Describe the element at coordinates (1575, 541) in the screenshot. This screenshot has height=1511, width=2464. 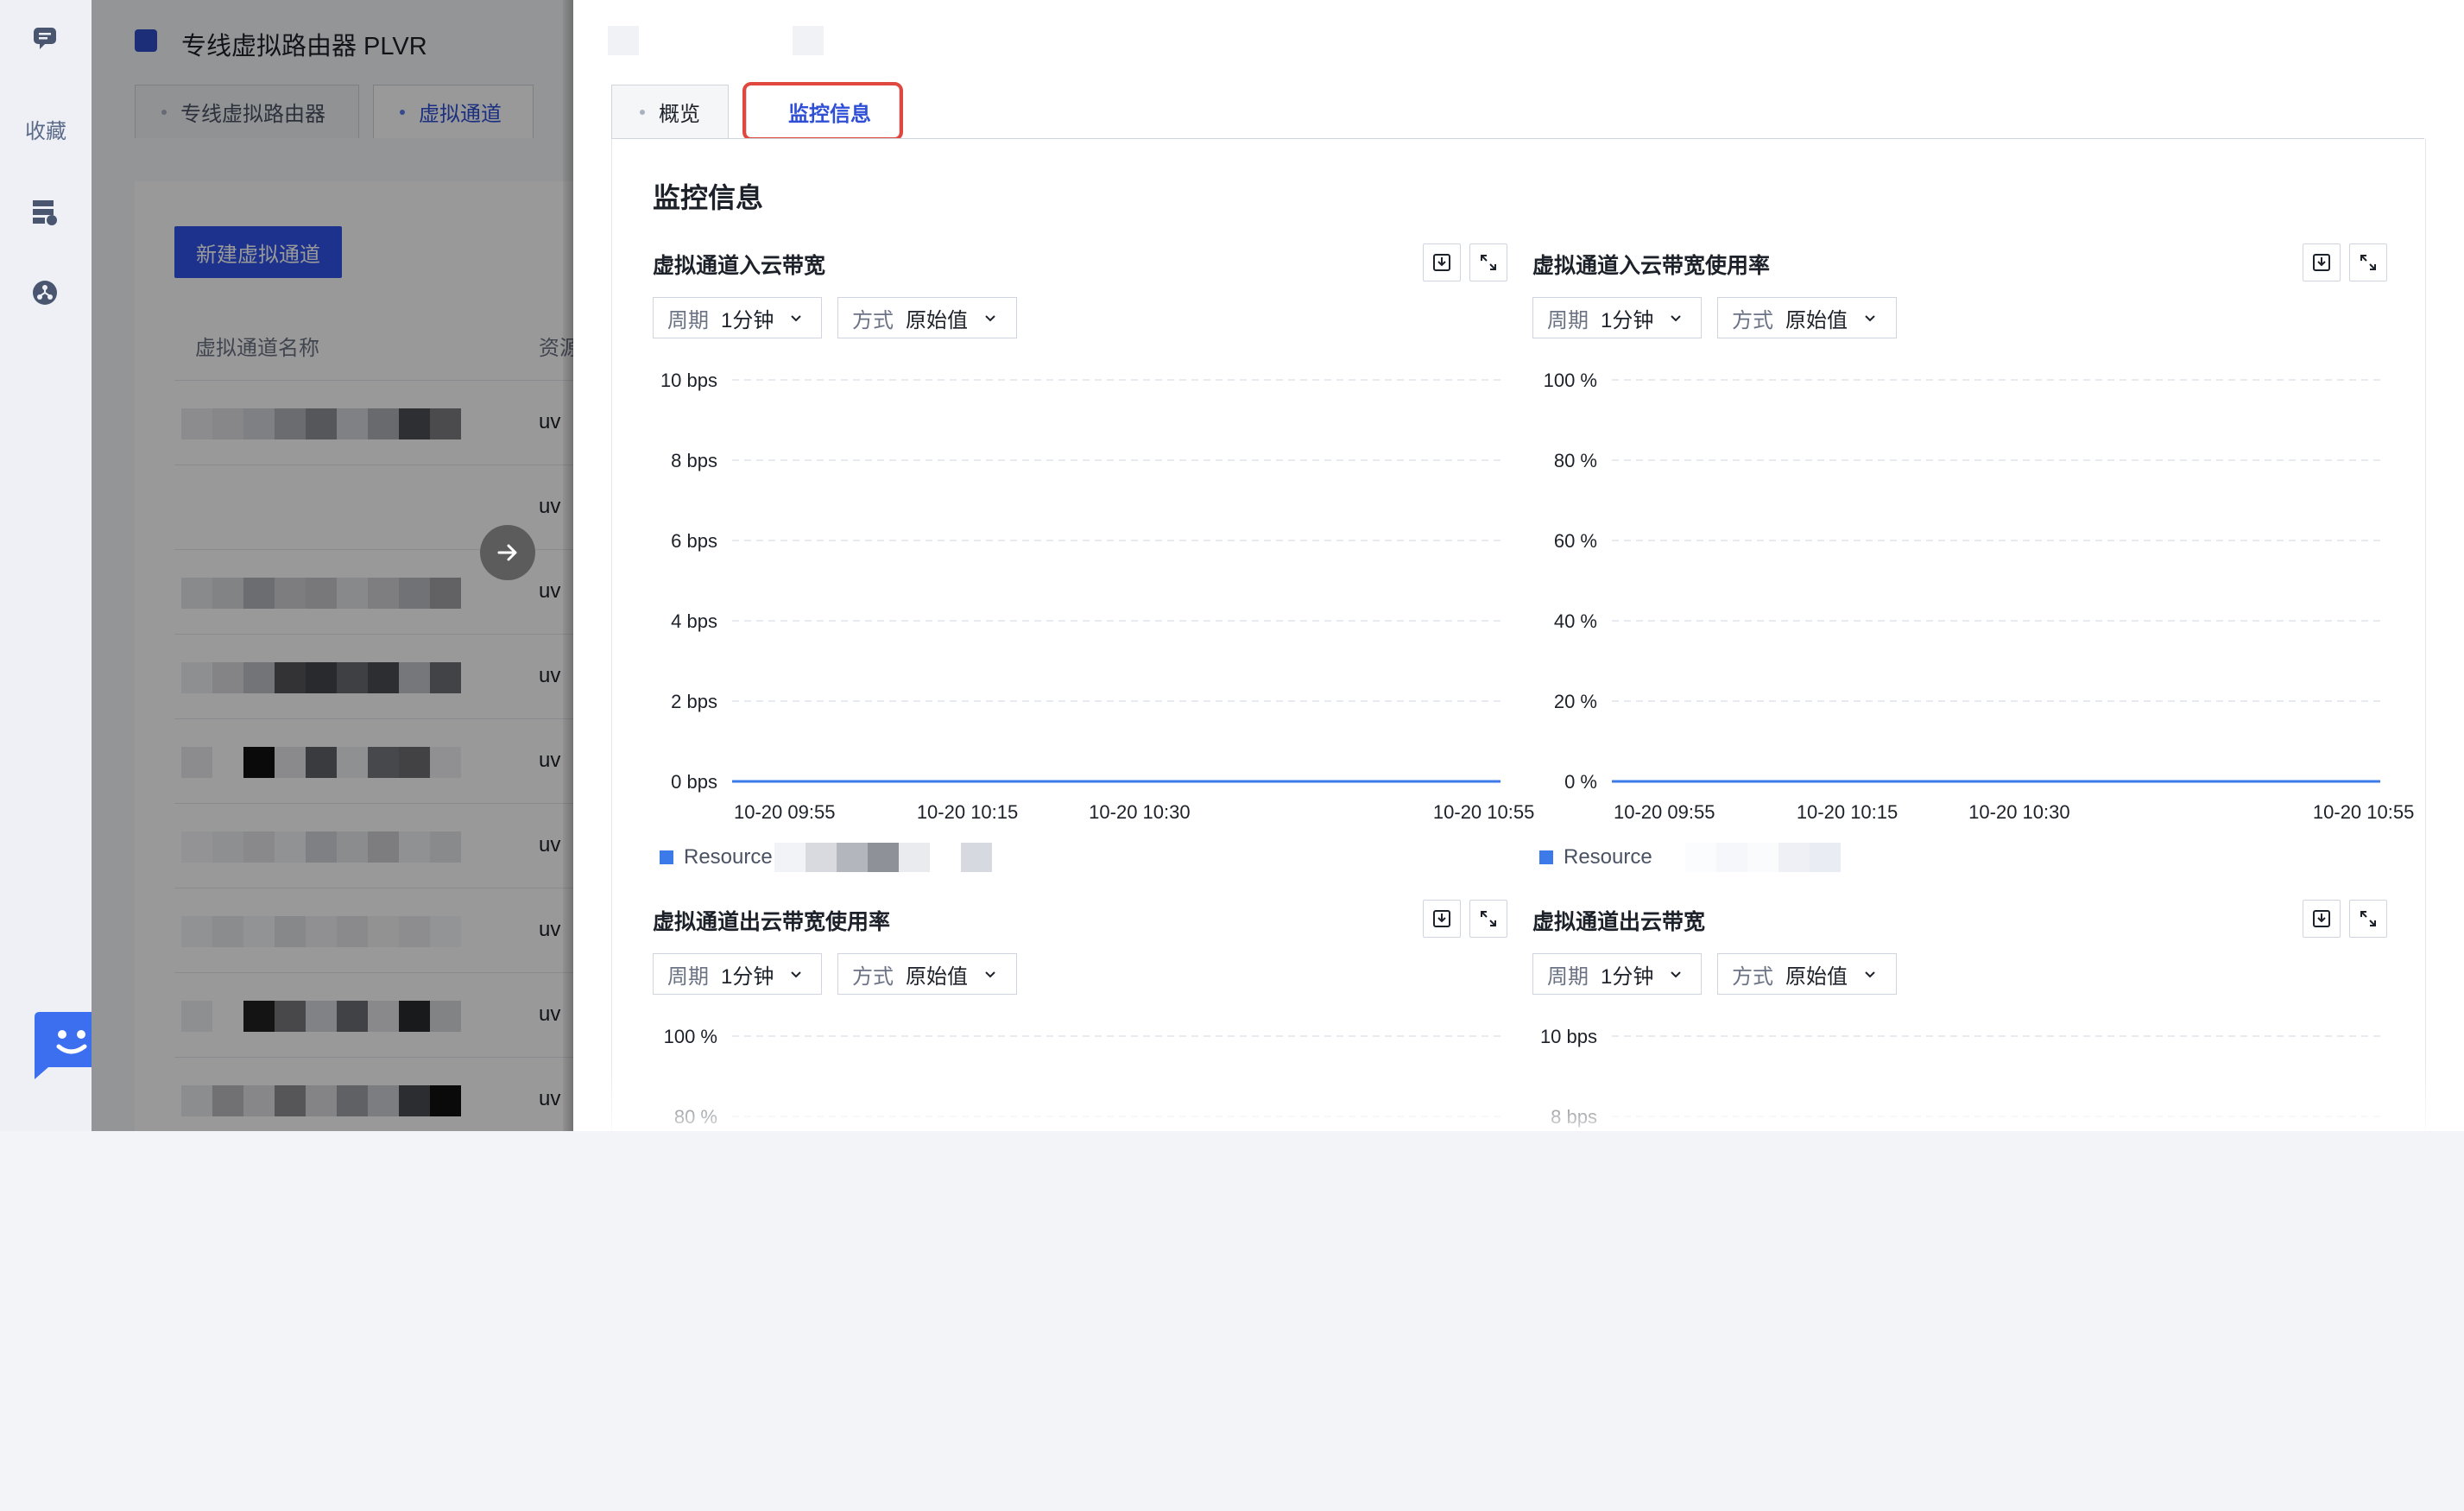
I see `y-tick-label: 60 %` at that location.